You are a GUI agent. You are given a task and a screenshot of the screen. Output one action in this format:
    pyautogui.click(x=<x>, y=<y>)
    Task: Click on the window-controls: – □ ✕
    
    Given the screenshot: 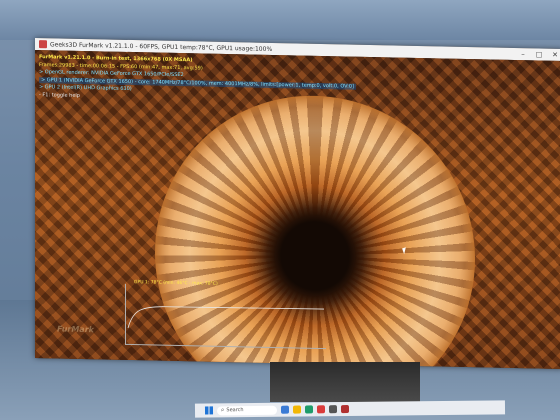 What is the action you would take?
    pyautogui.click(x=537, y=54)
    